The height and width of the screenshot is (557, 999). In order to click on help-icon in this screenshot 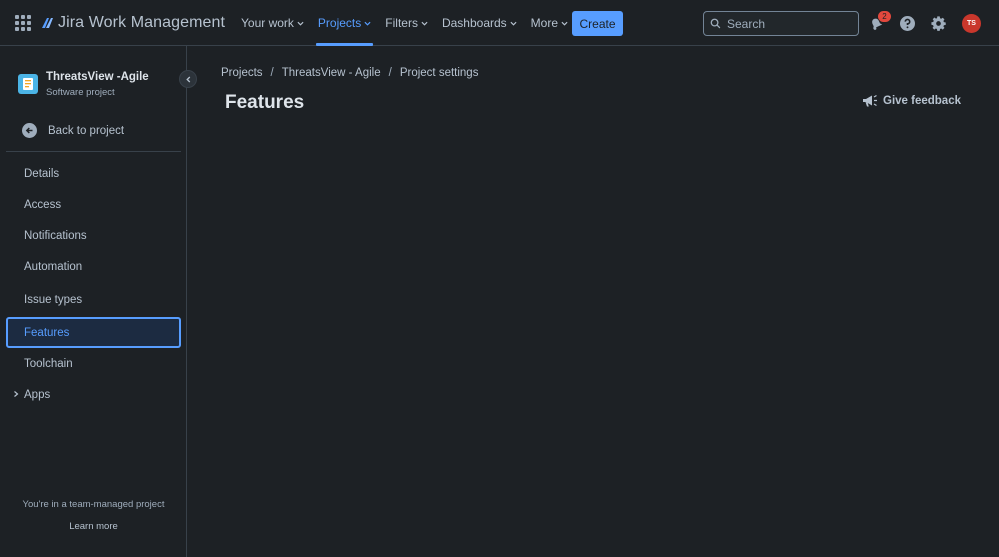, I will do `click(907, 23)`.